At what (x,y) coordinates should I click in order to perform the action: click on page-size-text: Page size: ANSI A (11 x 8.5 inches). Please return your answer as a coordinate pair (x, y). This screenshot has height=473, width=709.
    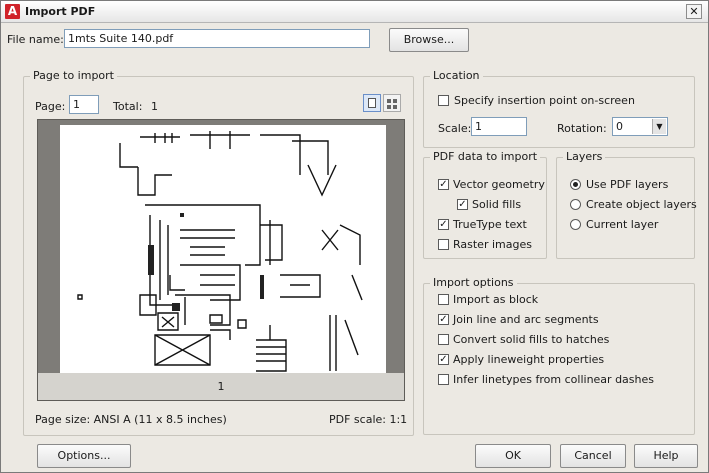
    Looking at the image, I should click on (131, 419).